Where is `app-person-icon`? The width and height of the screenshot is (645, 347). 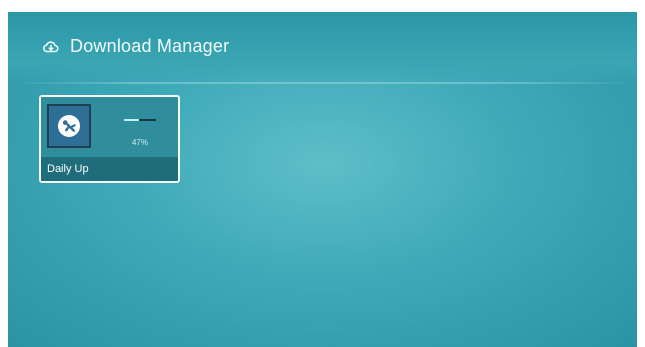
app-person-icon is located at coordinates (69, 126).